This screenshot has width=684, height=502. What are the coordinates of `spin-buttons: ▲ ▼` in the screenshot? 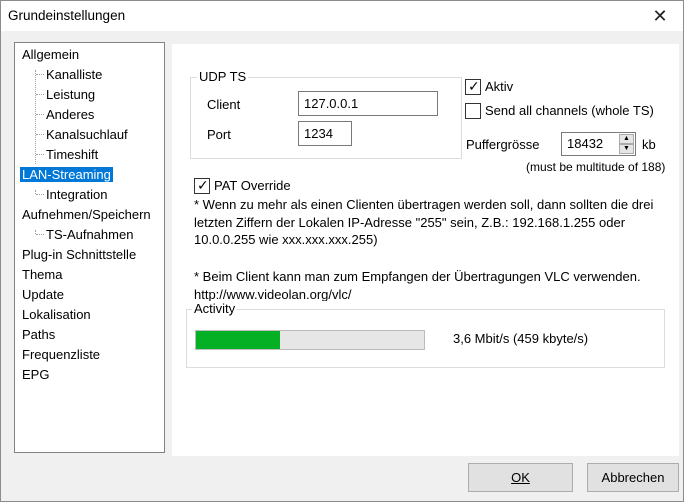 It's located at (626, 144).